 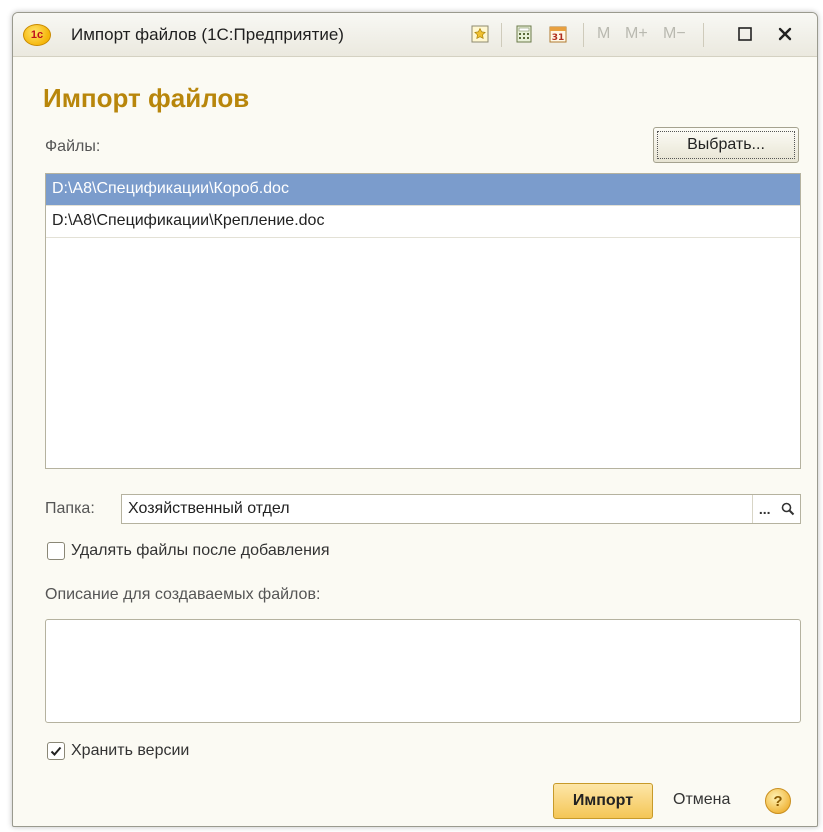 What do you see at coordinates (200, 550) in the screenshot?
I see `delete-after-label: Удалять файлы после добавления` at bounding box center [200, 550].